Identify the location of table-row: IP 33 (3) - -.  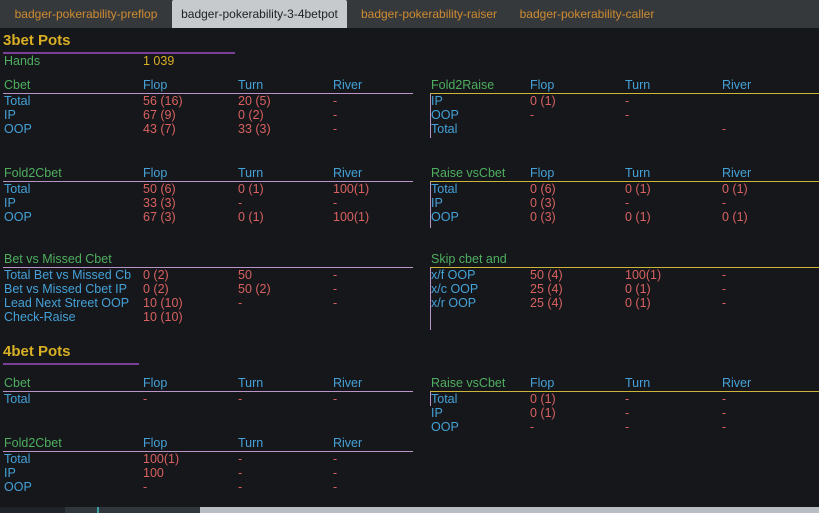
(208, 203).